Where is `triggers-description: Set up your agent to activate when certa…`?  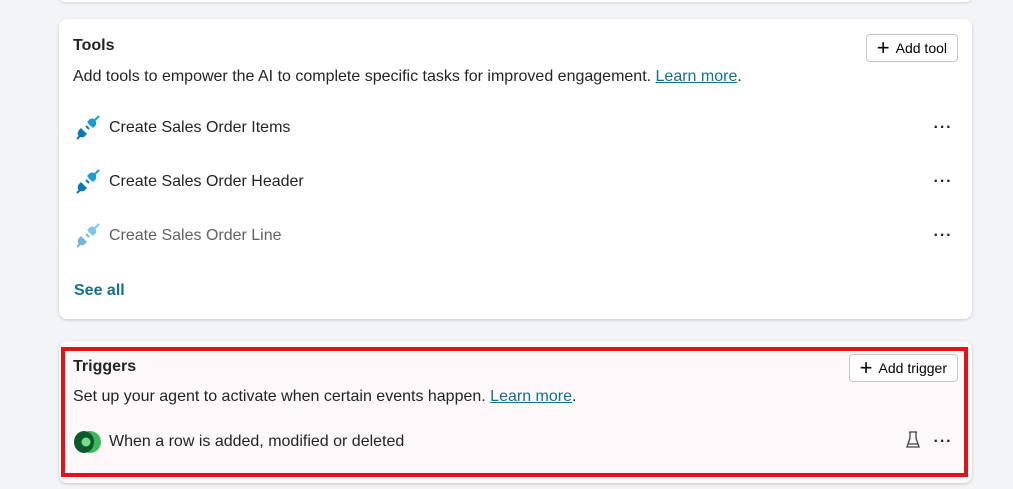
triggers-description: Set up your agent to activate when certa… is located at coordinates (325, 396).